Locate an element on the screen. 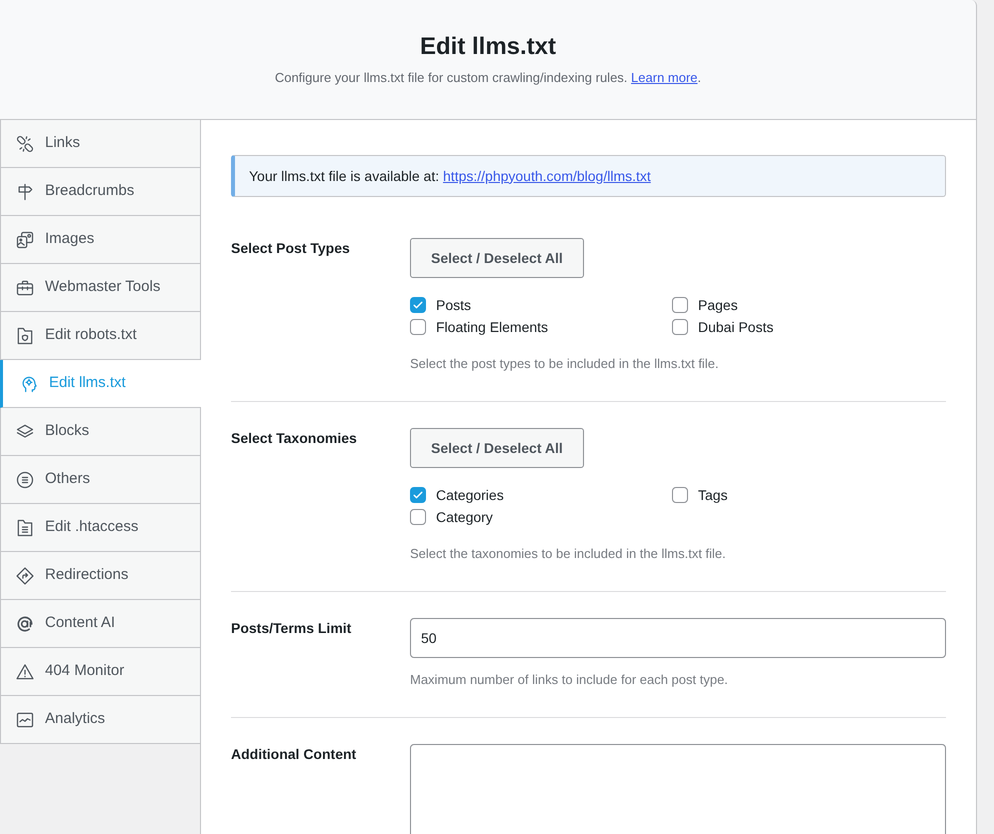  field-label: Select Post Types is located at coordinates (291, 248).